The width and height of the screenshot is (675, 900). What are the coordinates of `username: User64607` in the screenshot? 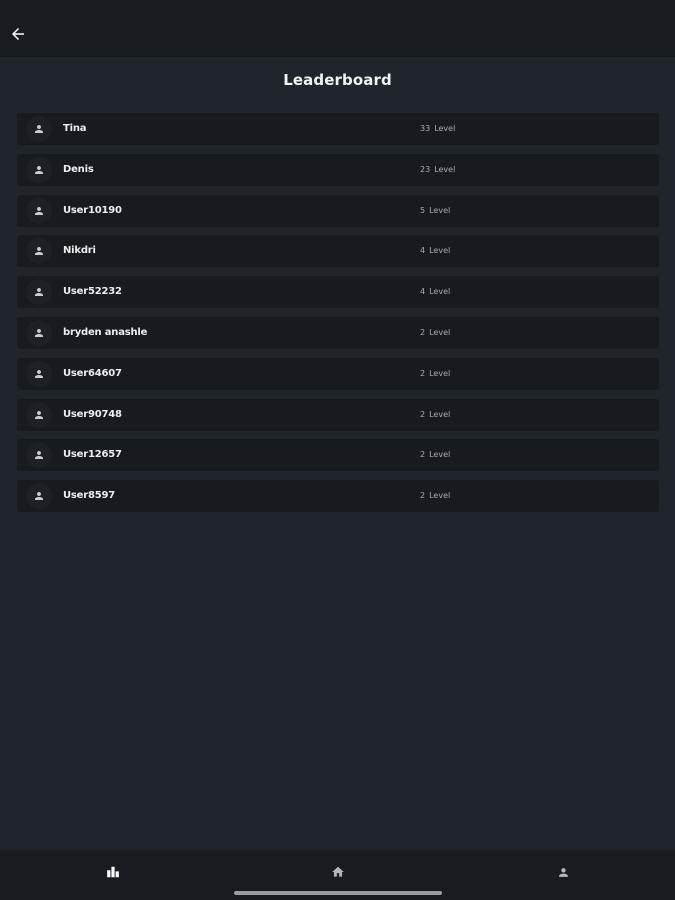 It's located at (92, 373).